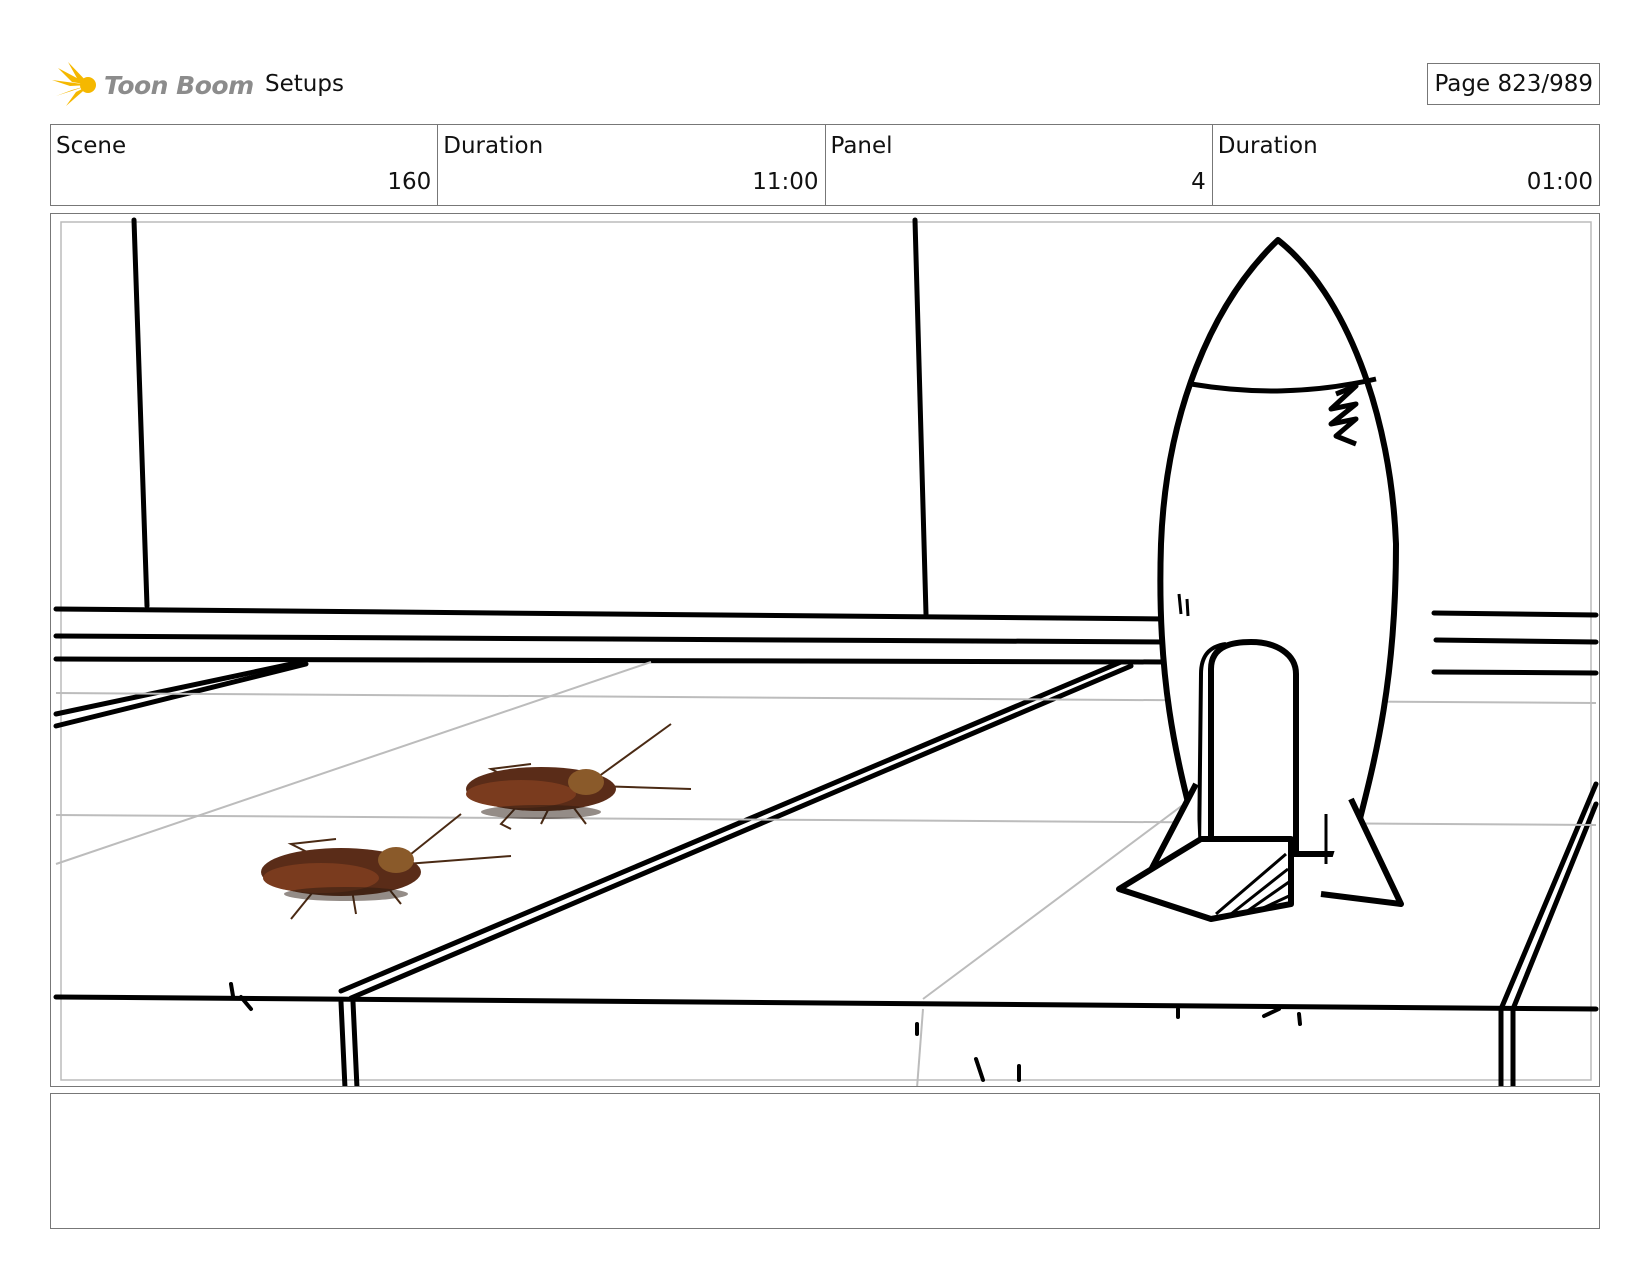  Describe the element at coordinates (493, 146) in the screenshot. I see `scene-duration-label: Duration` at that location.